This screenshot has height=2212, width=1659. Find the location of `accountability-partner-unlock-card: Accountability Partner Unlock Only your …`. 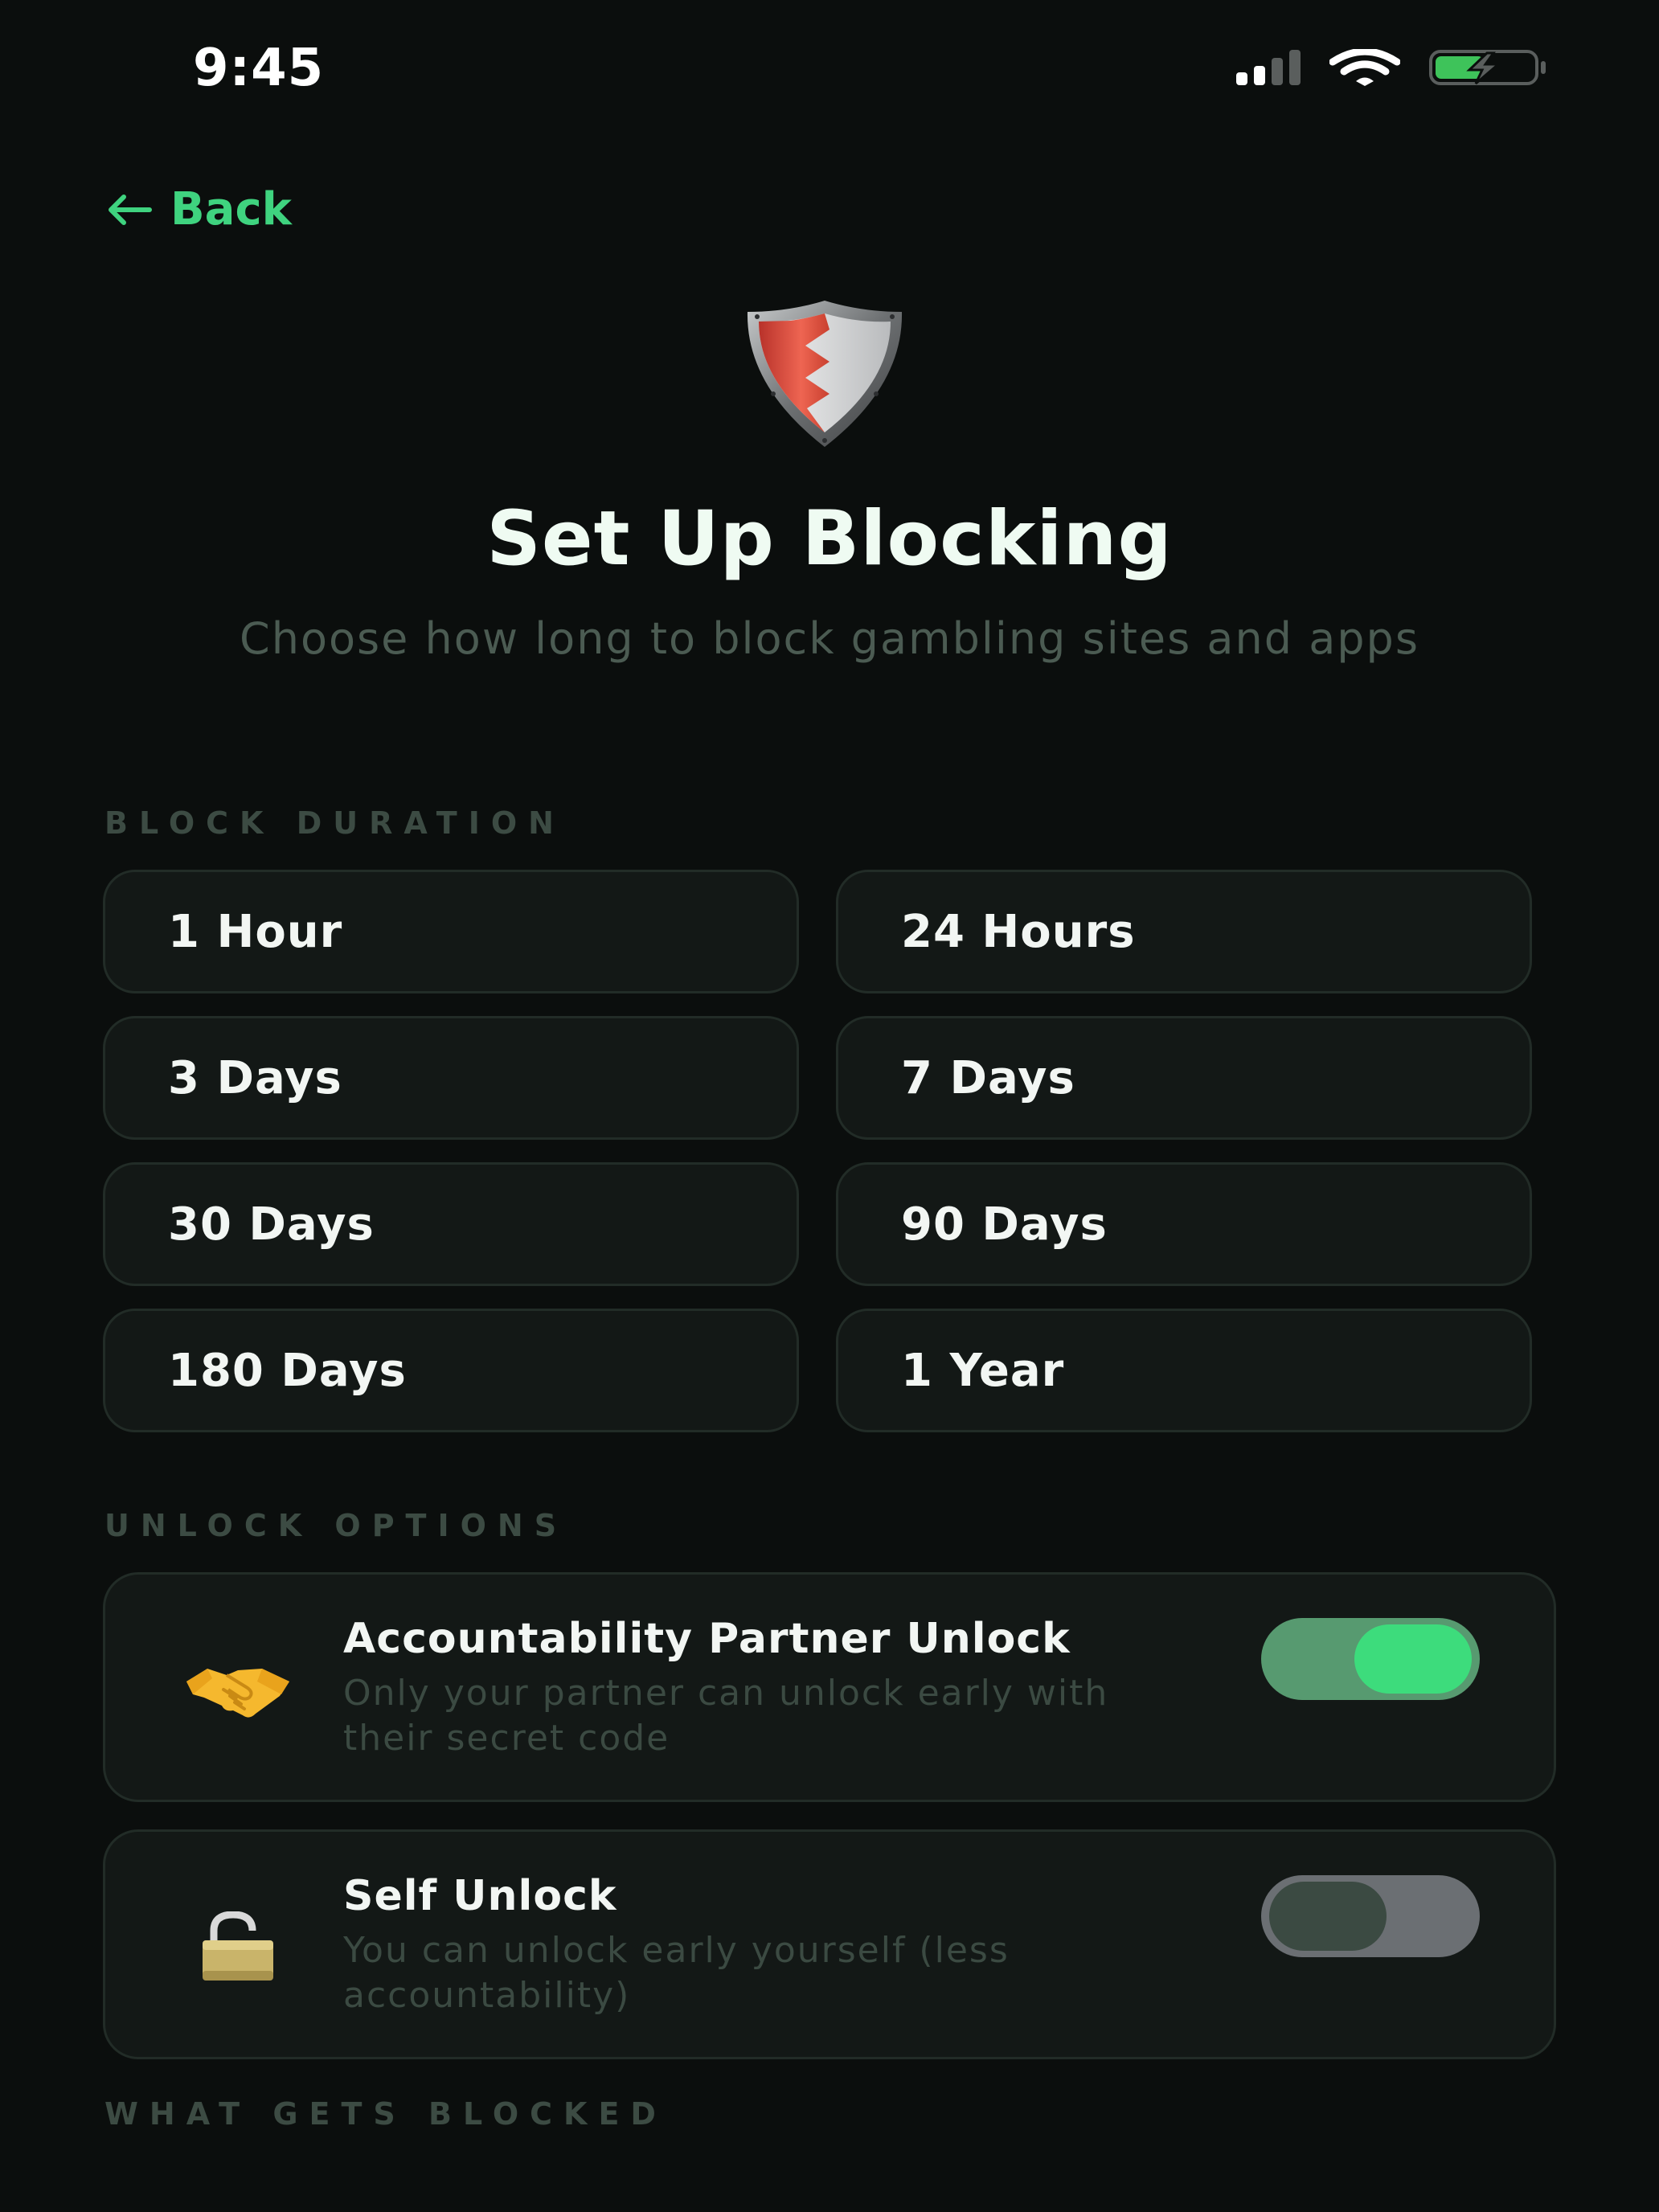

accountability-partner-unlock-card: Accountability Partner Unlock Only your … is located at coordinates (829, 1687).